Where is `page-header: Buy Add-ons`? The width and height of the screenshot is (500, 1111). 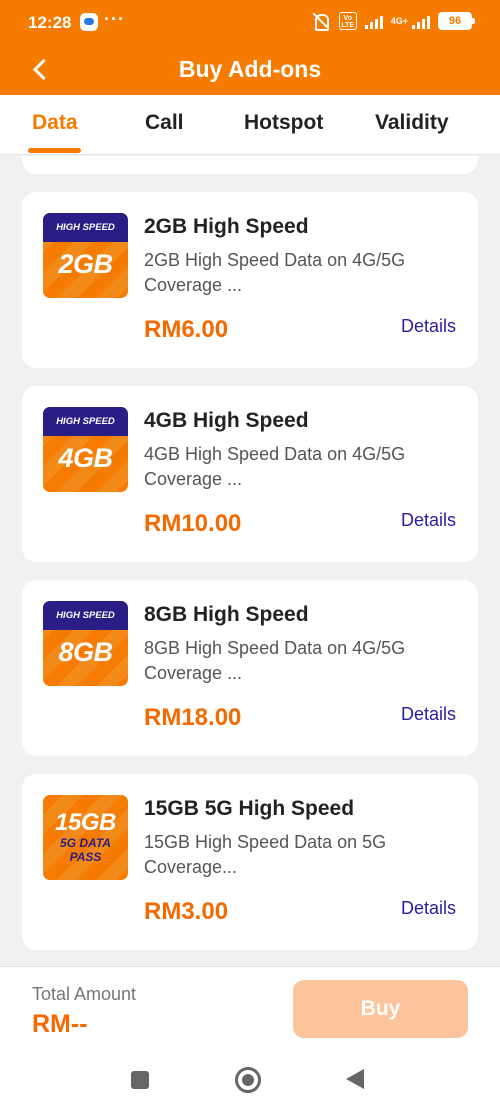 page-header: Buy Add-ons is located at coordinates (250, 70).